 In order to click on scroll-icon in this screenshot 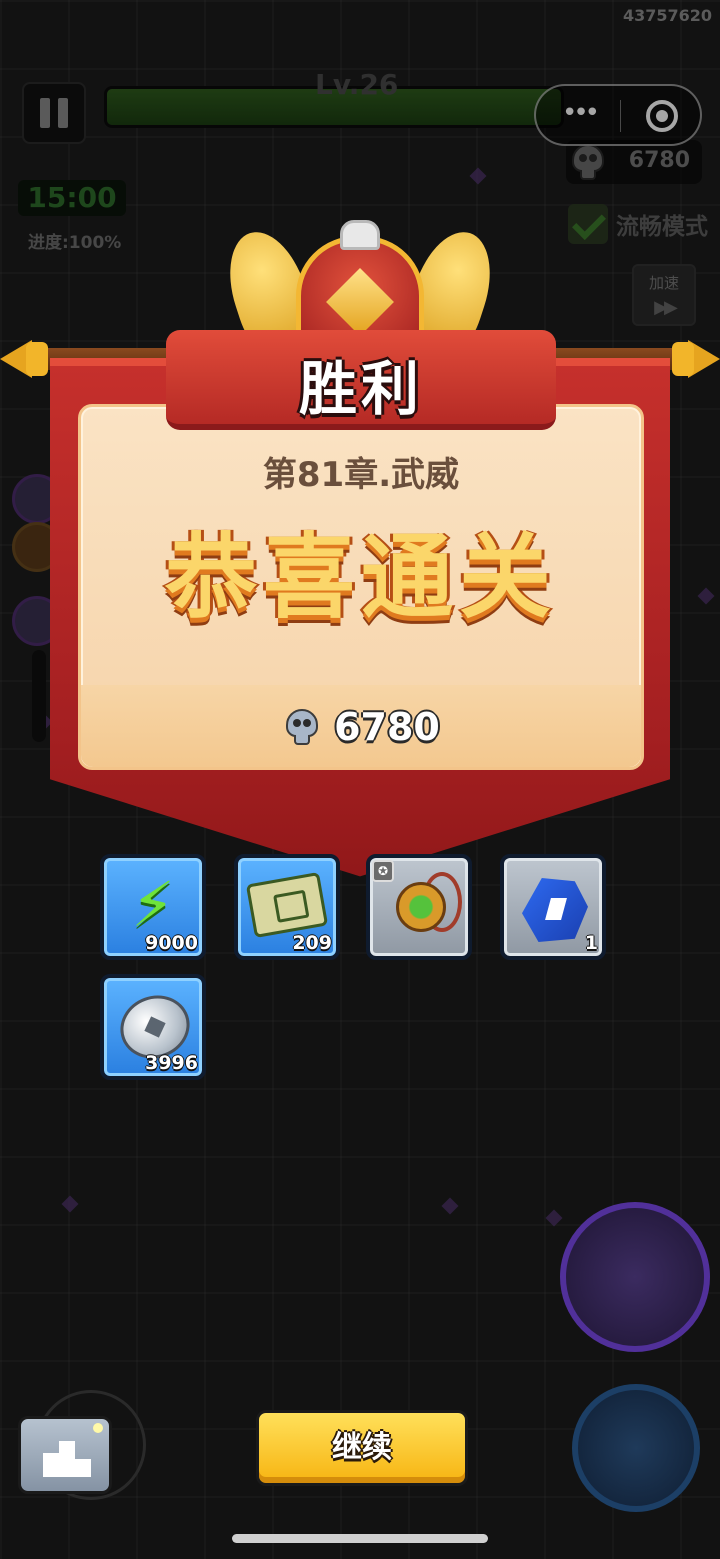, I will do `click(287, 905)`.